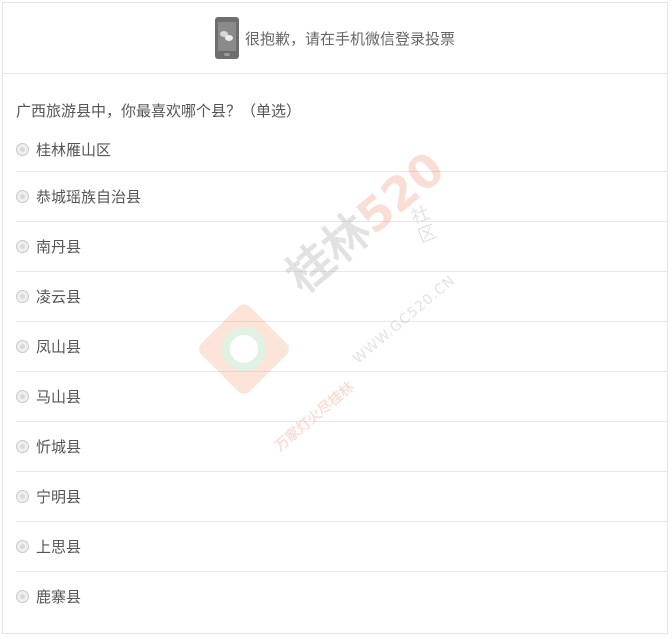 This screenshot has height=639, width=672. I want to click on option-item: 南丹县, so click(341, 247).